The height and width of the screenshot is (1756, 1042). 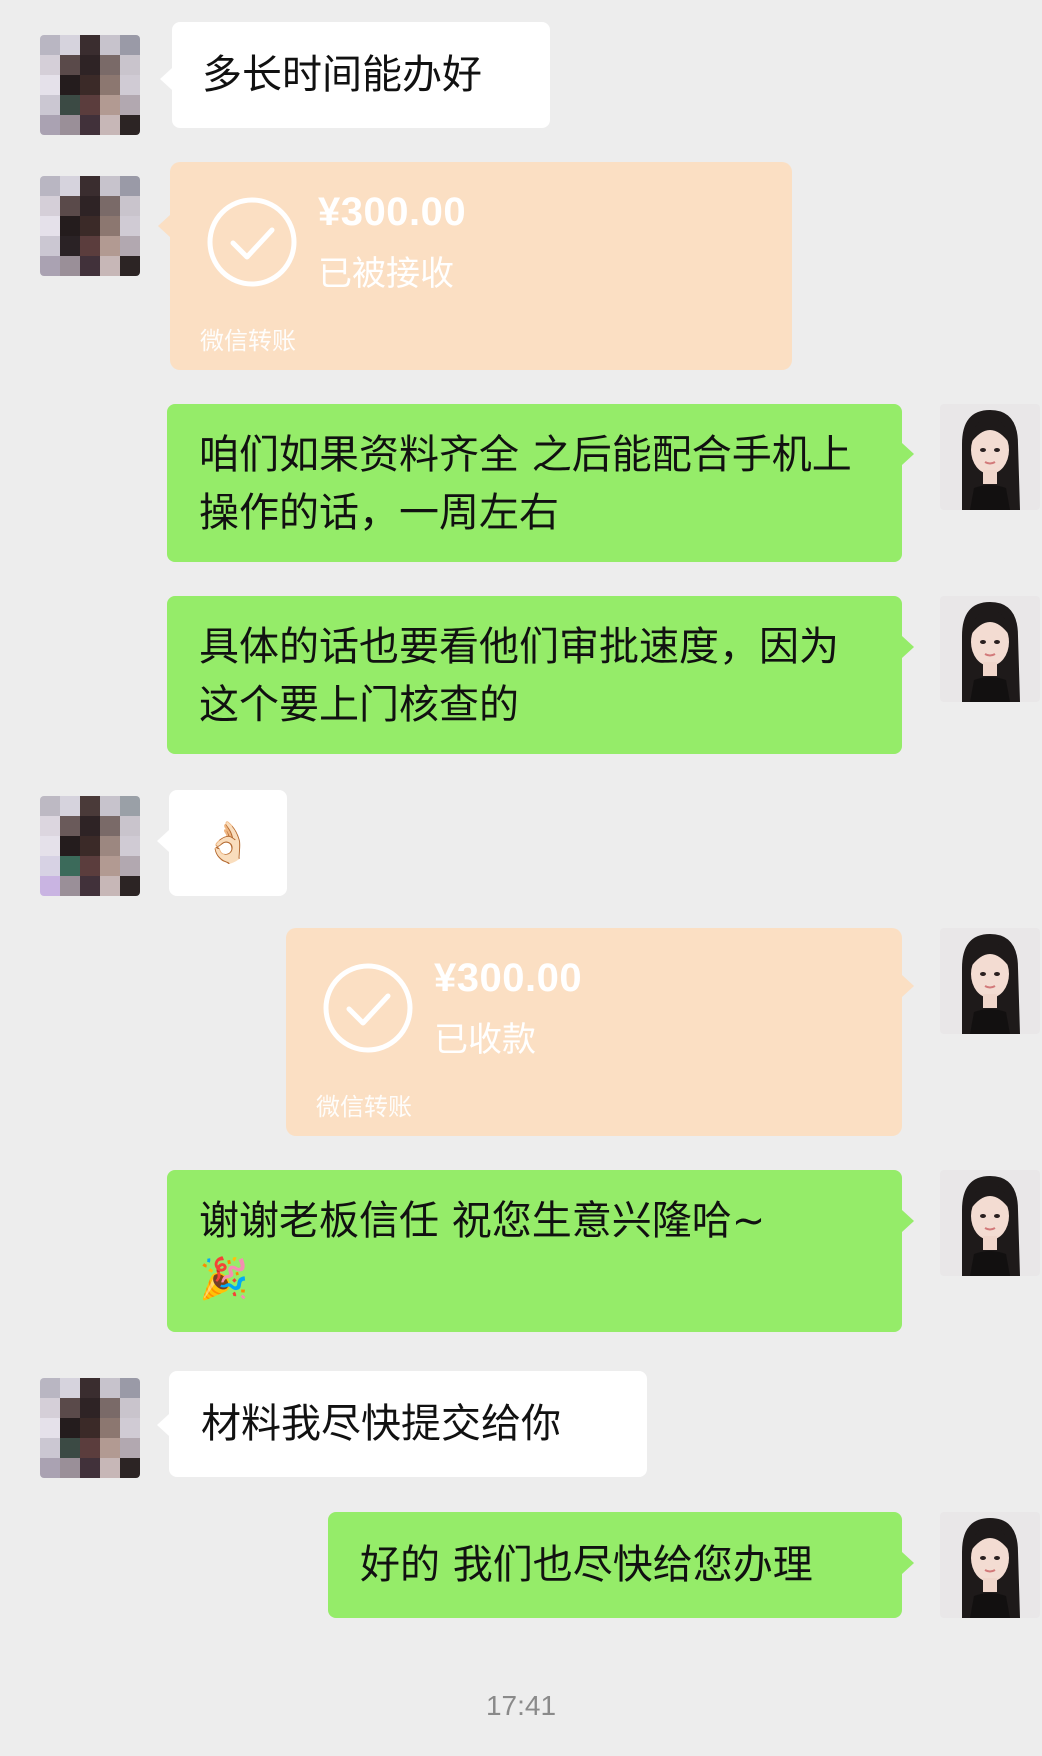 I want to click on message-text: 多长时间能办好, so click(x=342, y=75).